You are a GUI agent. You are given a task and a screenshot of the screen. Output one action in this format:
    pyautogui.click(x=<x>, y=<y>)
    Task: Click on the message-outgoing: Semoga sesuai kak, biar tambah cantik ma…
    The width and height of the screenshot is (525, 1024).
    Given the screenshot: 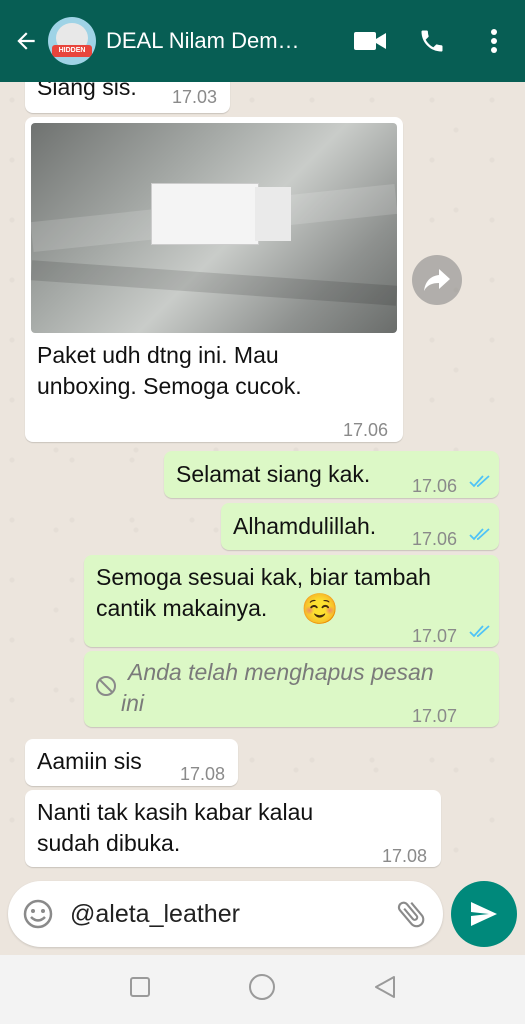 What is the action you would take?
    pyautogui.click(x=291, y=601)
    